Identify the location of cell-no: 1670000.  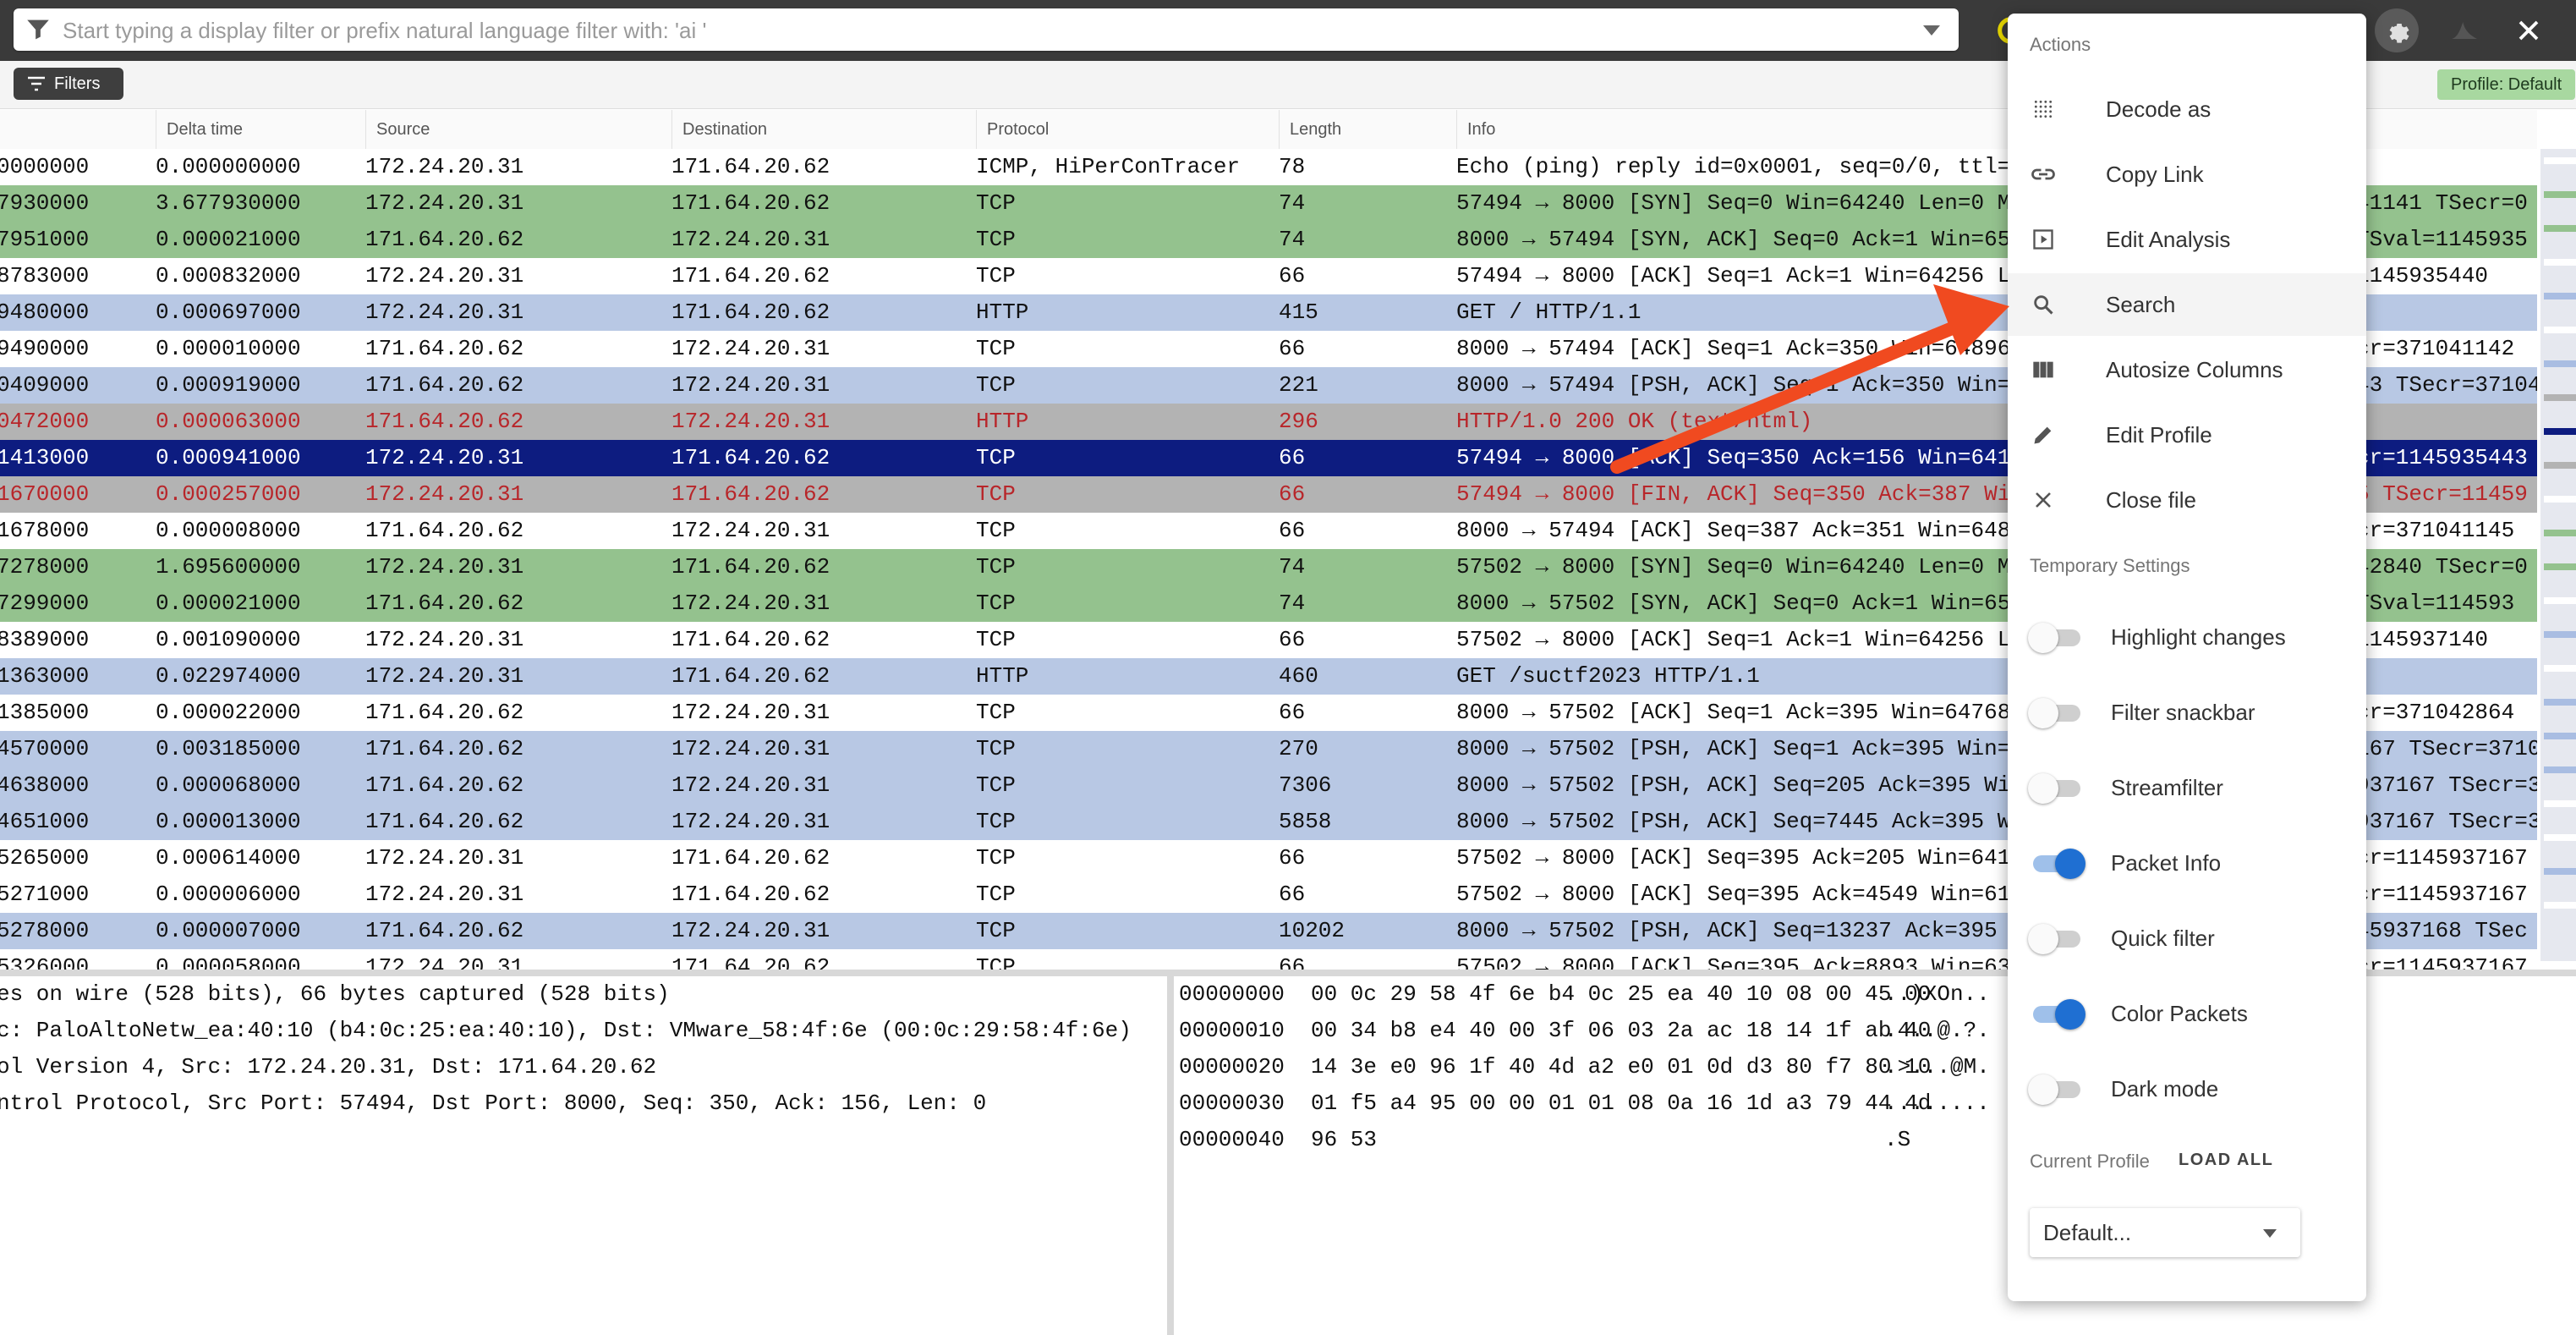
(45, 494).